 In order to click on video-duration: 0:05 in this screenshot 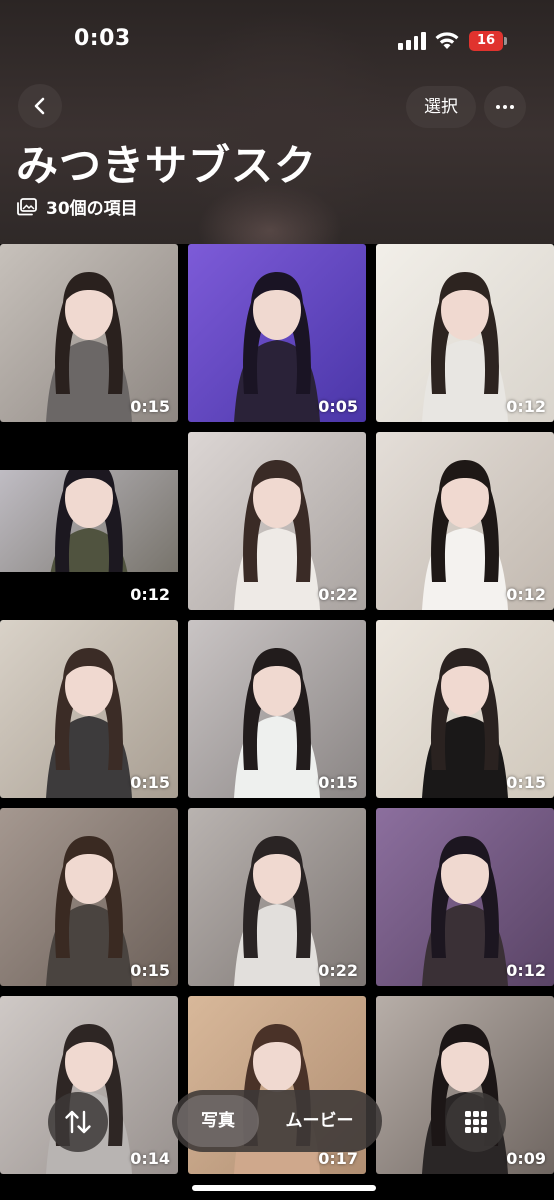, I will do `click(338, 406)`.